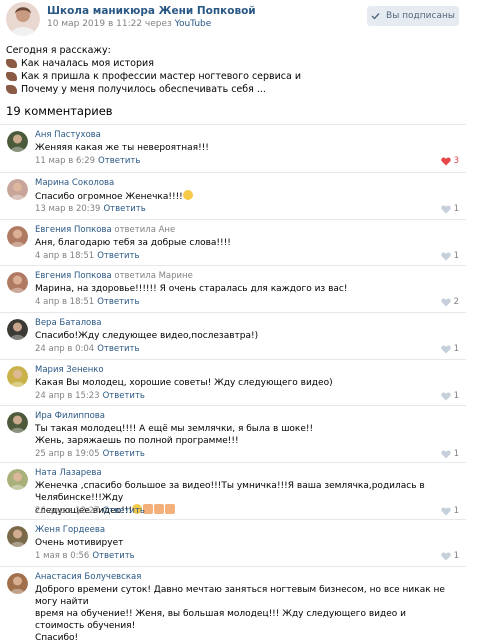 The height and width of the screenshot is (644, 482). I want to click on comment-author: Ната Лазарева, so click(68, 473).